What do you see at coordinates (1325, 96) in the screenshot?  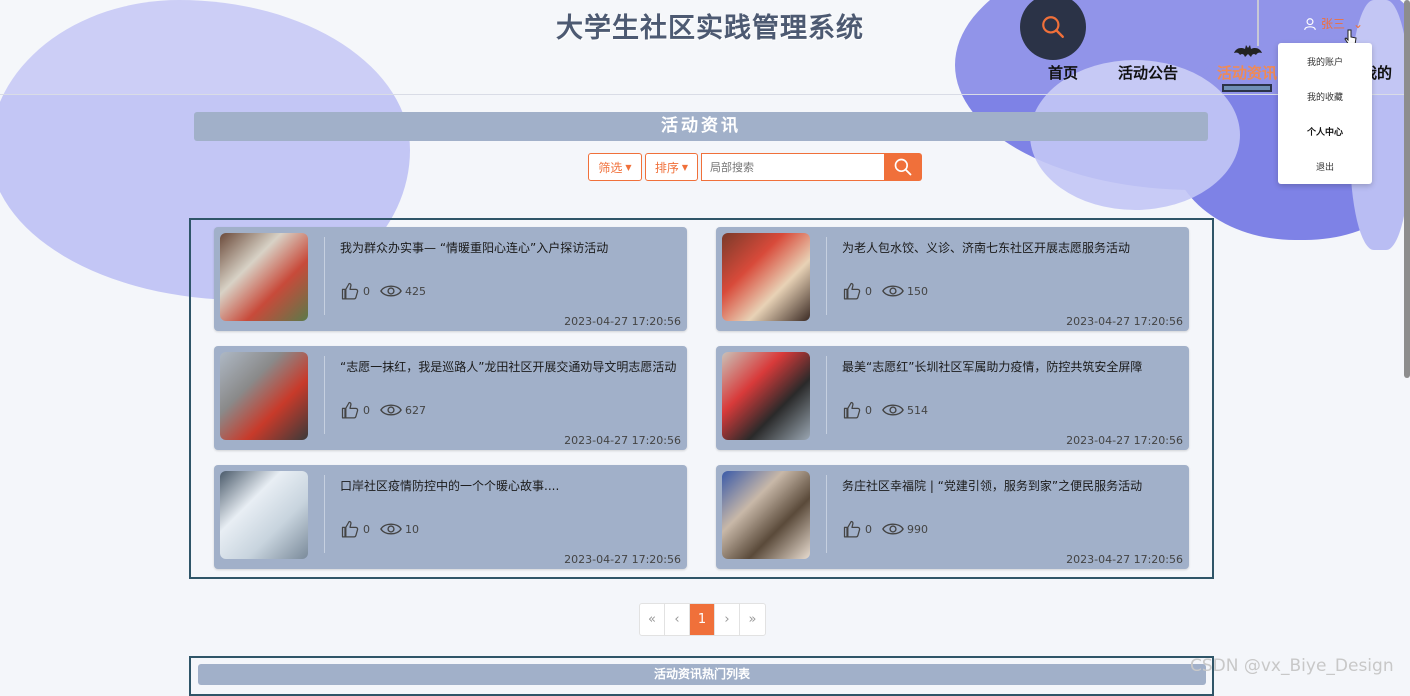 I see `menu-item-my-favorites: 我的收藏` at bounding box center [1325, 96].